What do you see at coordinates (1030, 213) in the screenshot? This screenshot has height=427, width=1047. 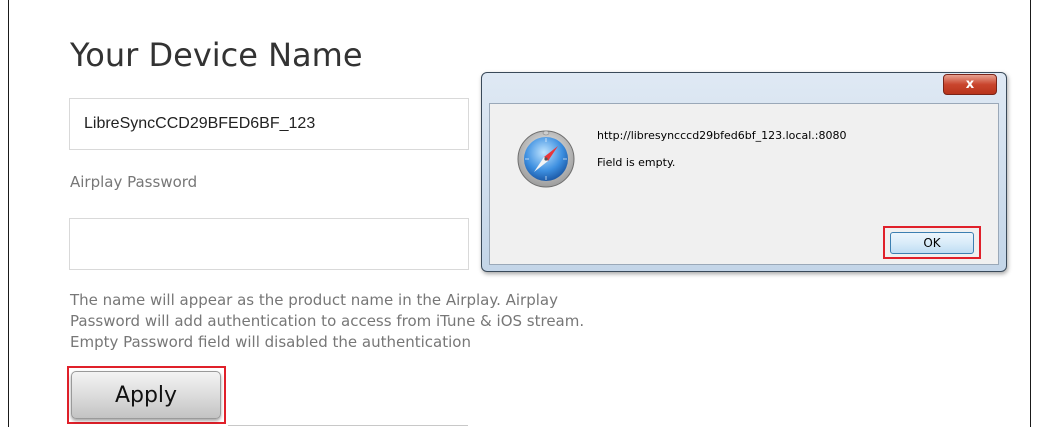 I see `page-border-right` at bounding box center [1030, 213].